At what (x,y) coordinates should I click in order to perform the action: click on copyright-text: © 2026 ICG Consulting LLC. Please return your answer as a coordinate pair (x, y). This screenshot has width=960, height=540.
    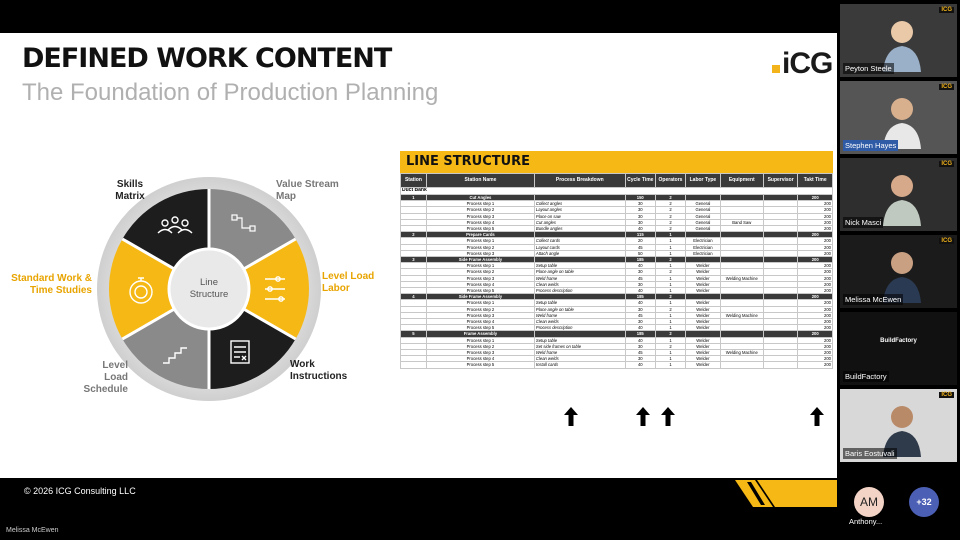
    Looking at the image, I should click on (80, 491).